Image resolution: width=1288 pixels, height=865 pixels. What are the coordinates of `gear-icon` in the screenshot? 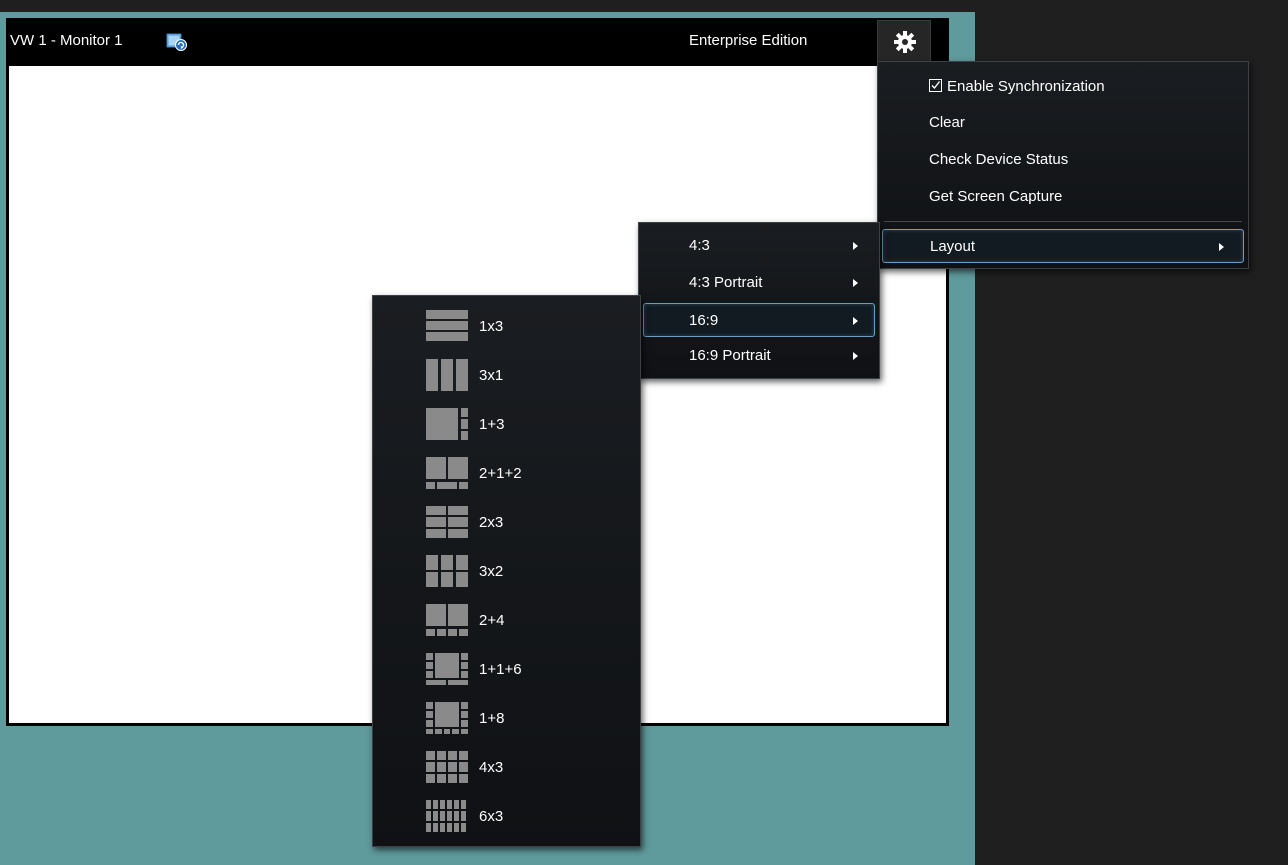 It's located at (905, 42).